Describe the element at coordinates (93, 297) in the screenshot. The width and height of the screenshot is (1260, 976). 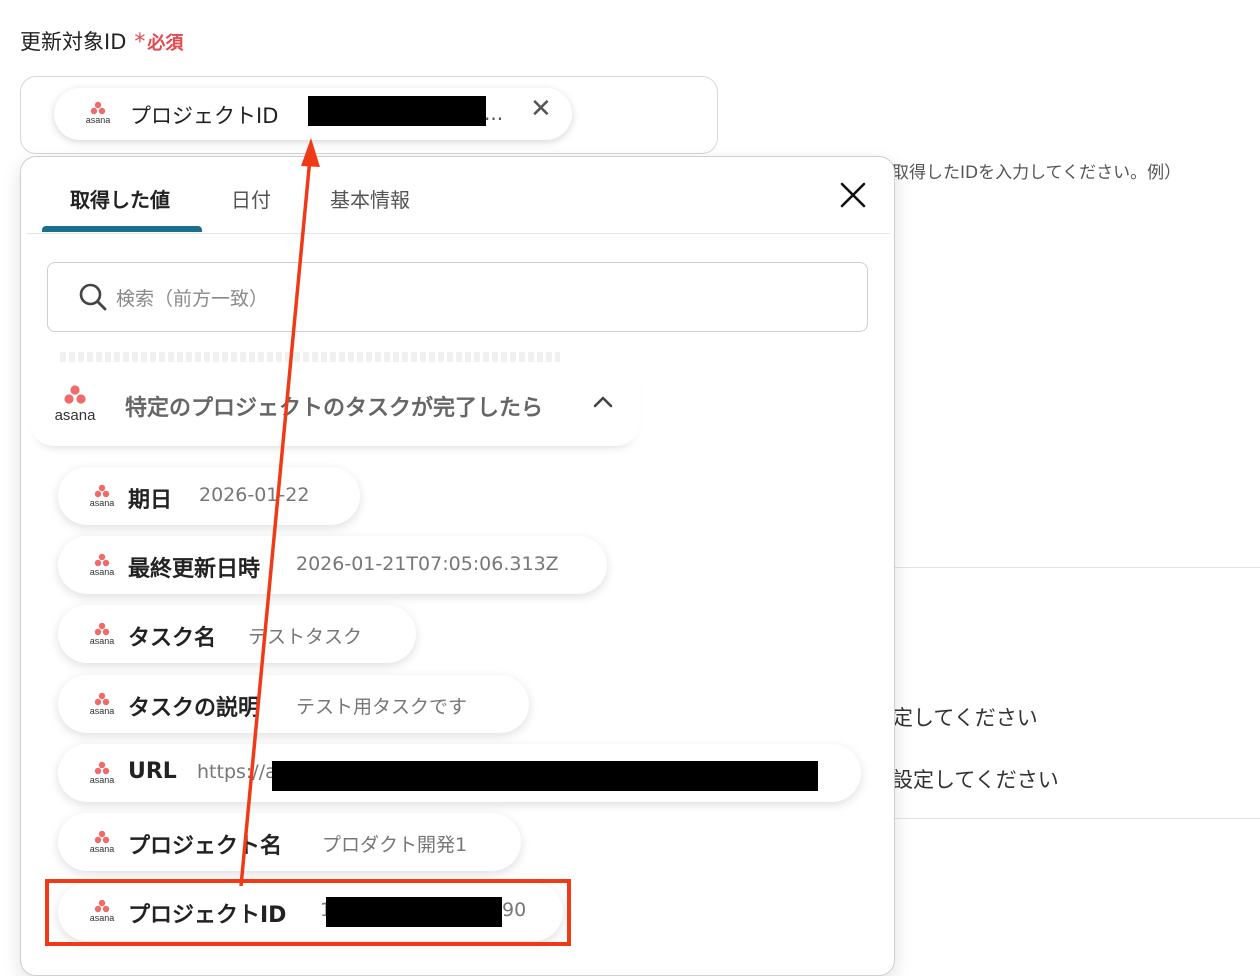
I see `search-icon` at that location.